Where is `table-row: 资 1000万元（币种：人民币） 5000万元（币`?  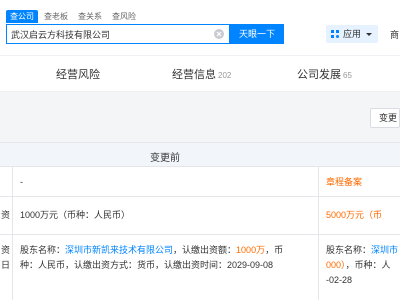
table-row: 资 1000万元（币种：人民币） 5000万元（币 is located at coordinates (200, 216).